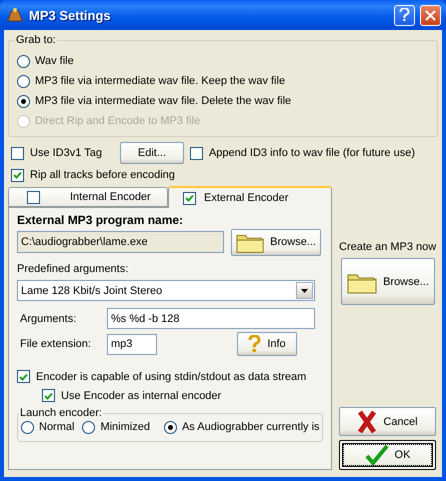 This screenshot has width=446, height=481. Describe the element at coordinates (110, 197) in the screenshot. I see `tab-label: Internal Encoder` at that location.